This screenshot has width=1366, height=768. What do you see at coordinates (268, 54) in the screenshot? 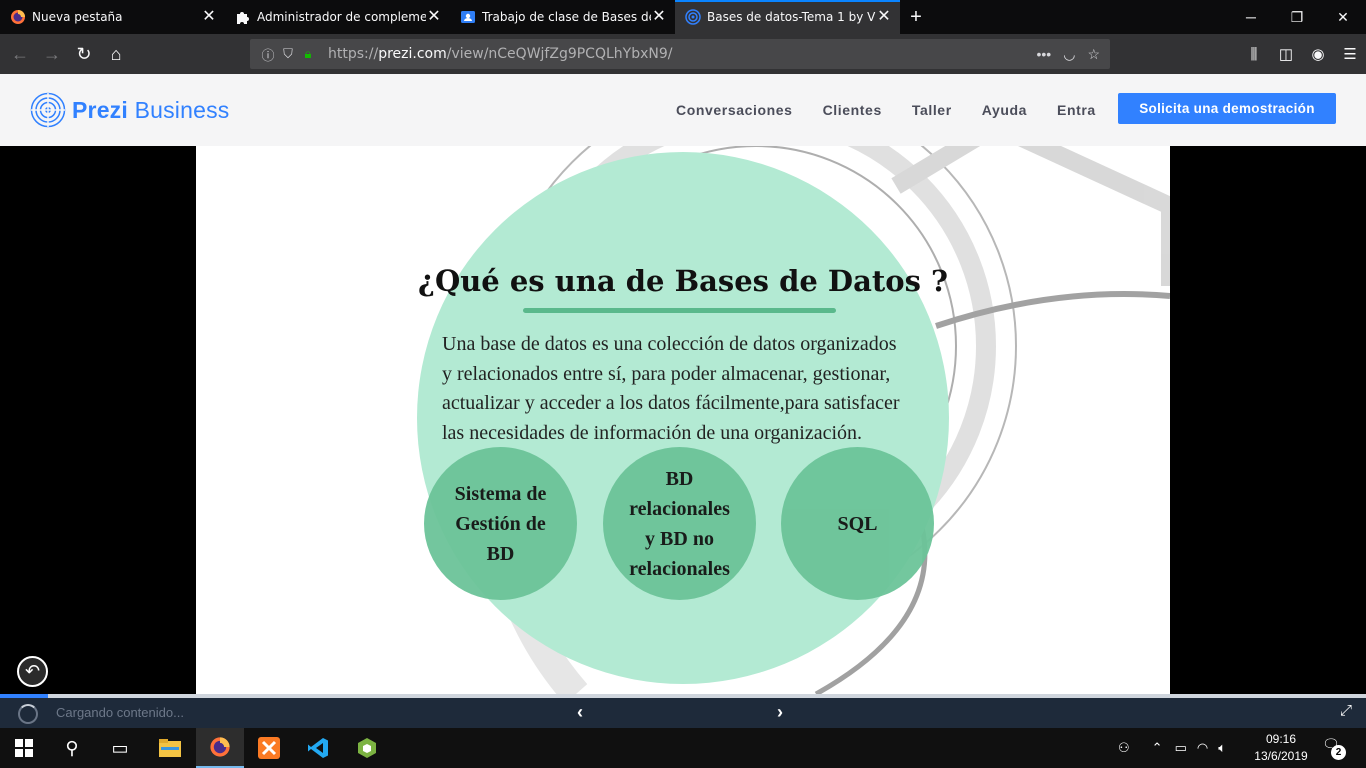
I see `info-icon: ⓘ` at bounding box center [268, 54].